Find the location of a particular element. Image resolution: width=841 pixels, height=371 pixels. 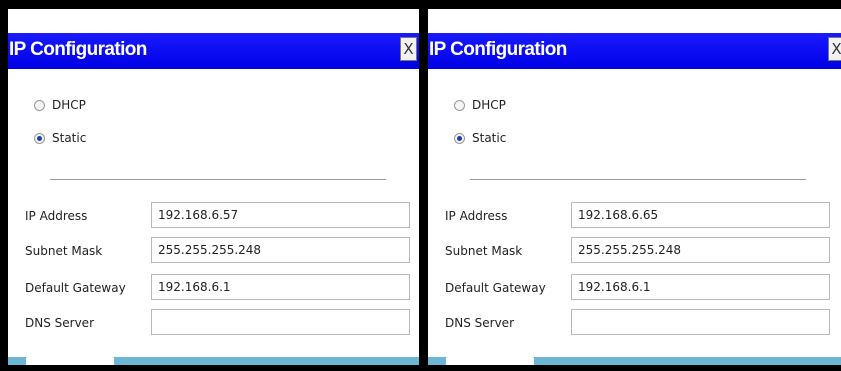

ip-address-input: 192.168.6.57 is located at coordinates (280, 215).